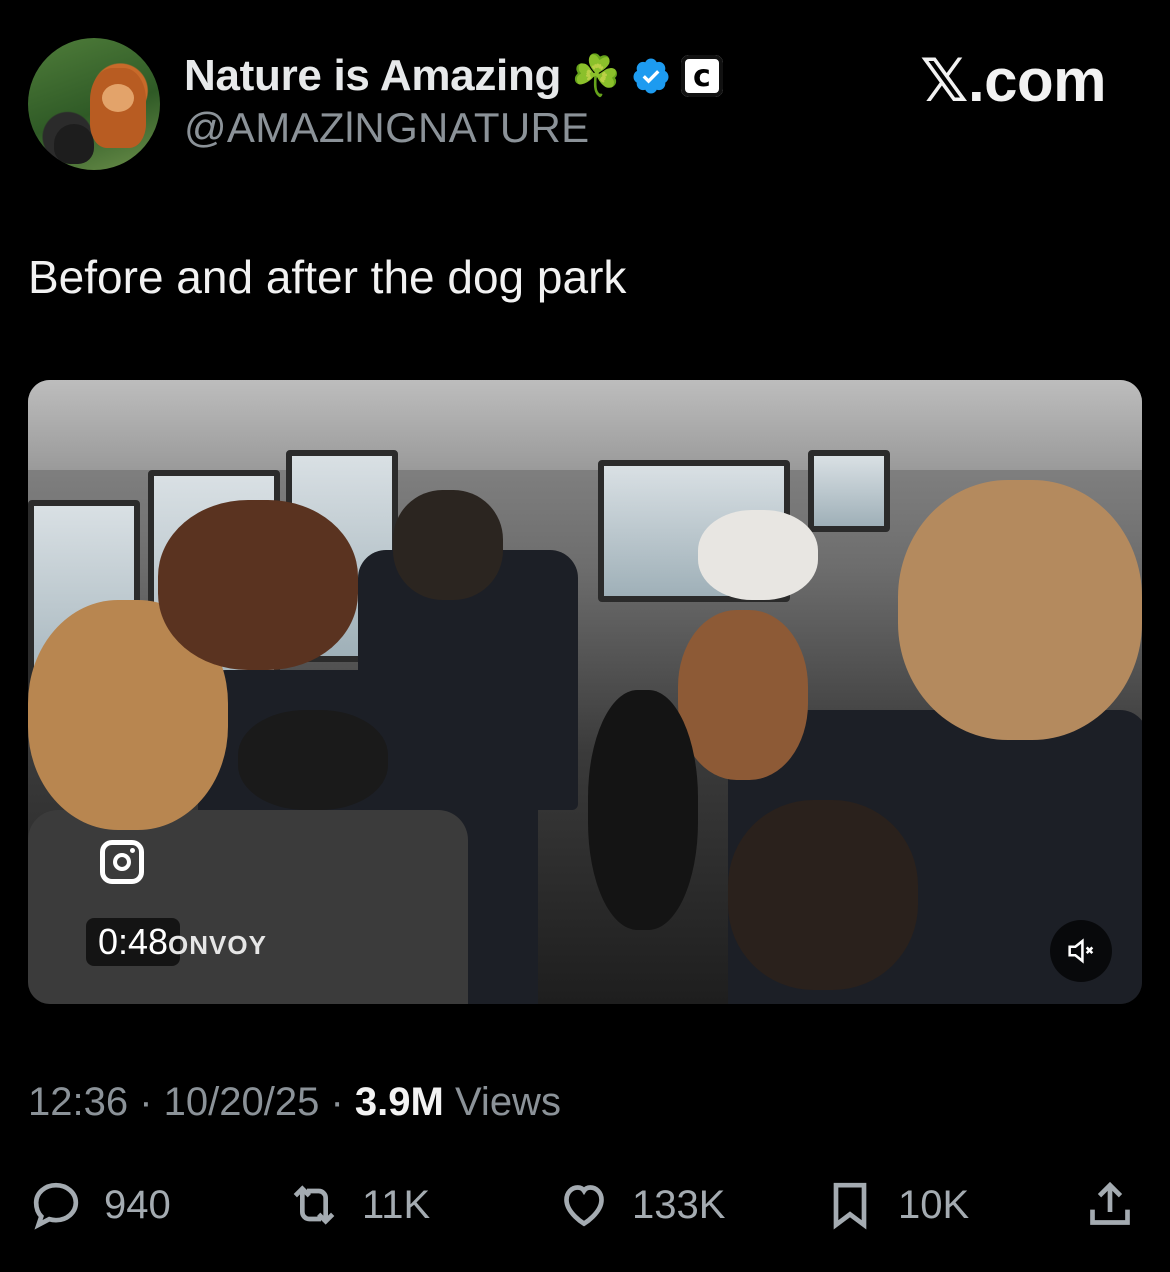 The width and height of the screenshot is (1170, 1272). What do you see at coordinates (850, 1206) in the screenshot?
I see `bookmark-icon` at bounding box center [850, 1206].